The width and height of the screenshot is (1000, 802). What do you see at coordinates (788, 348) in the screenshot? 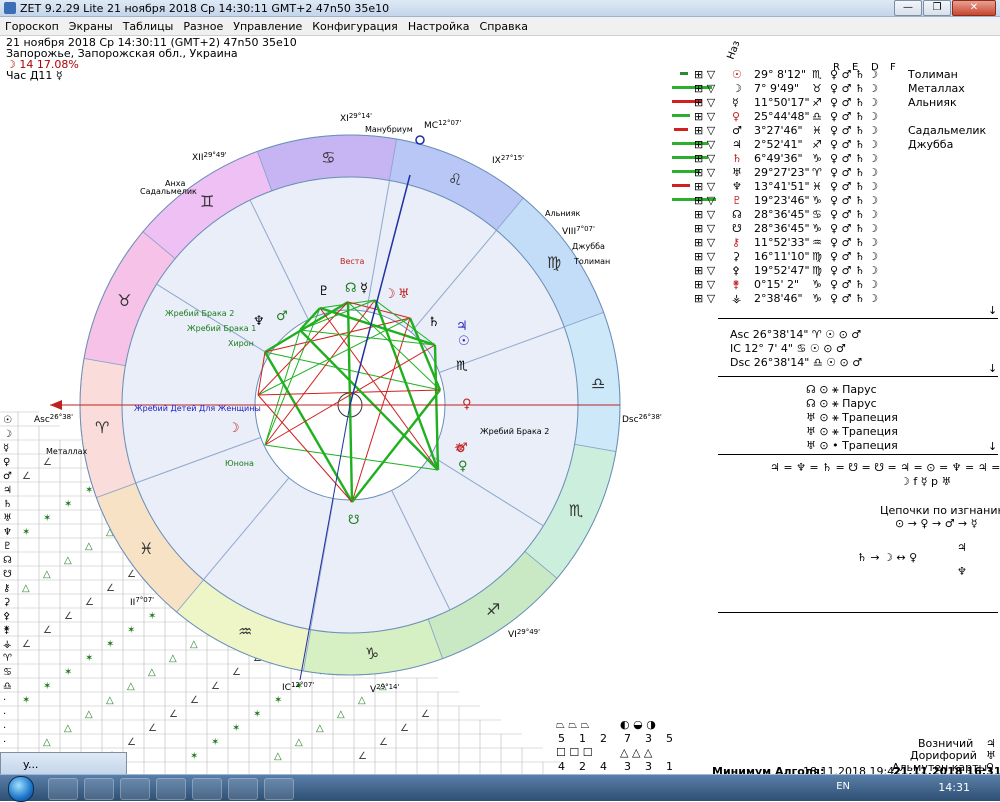
I see `axis-row: IC 12° 7' 4" ♋ ☉ ⊙ ♂` at bounding box center [788, 348].